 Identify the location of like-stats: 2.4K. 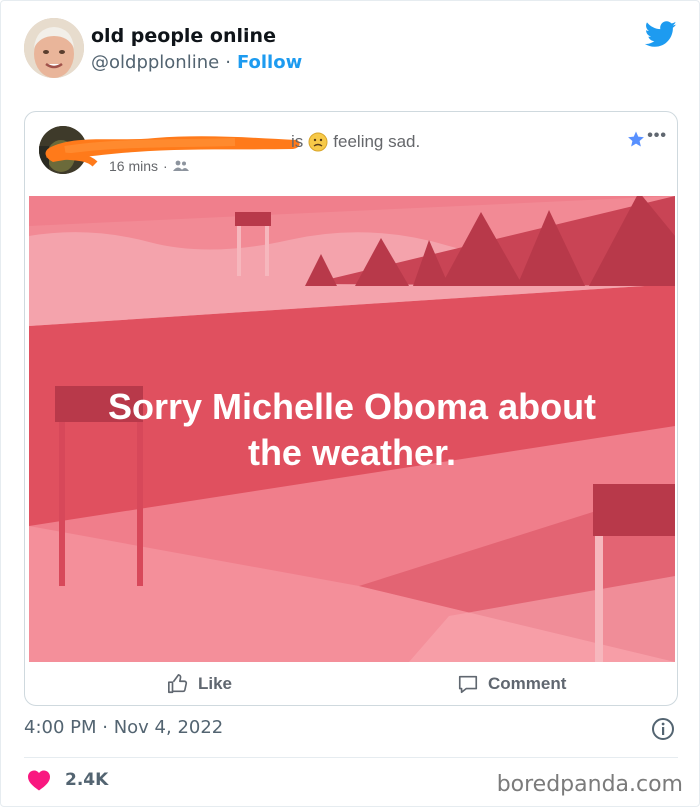
(67, 780).